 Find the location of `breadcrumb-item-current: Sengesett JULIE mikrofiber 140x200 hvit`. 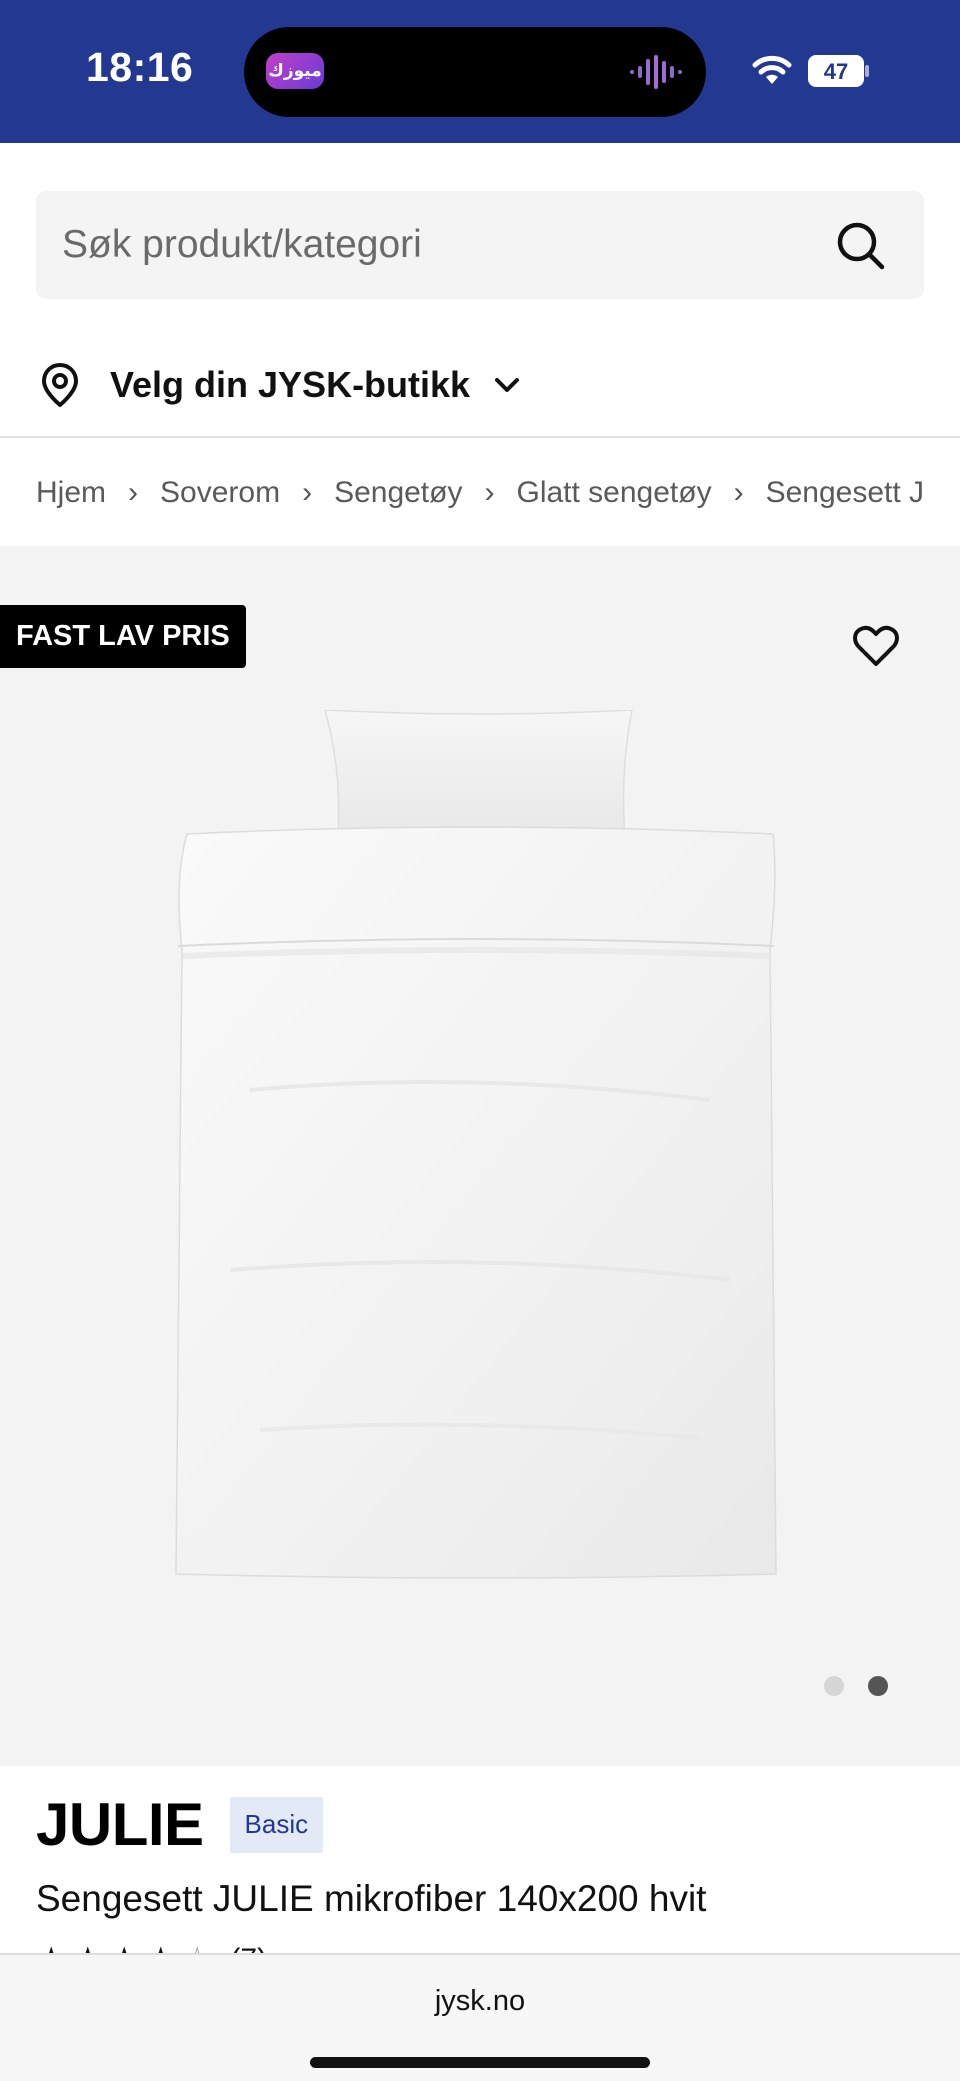

breadcrumb-item-current: Sengesett JULIE mikrofiber 140x200 hvit is located at coordinates (844, 492).